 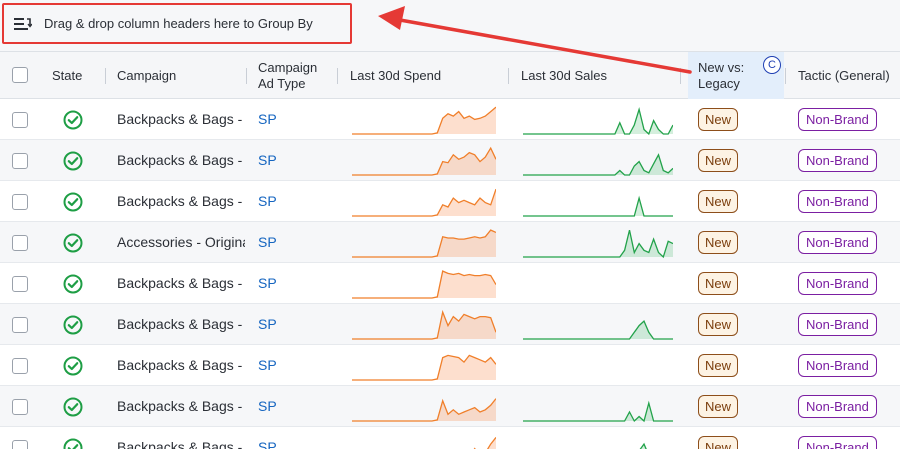 I want to click on table-row: Accessories - Original SP New Non-Brand, so click(x=450, y=242).